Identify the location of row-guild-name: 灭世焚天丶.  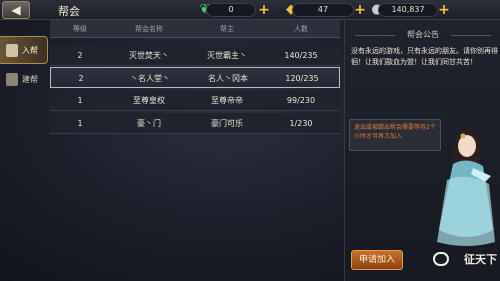
(149, 55).